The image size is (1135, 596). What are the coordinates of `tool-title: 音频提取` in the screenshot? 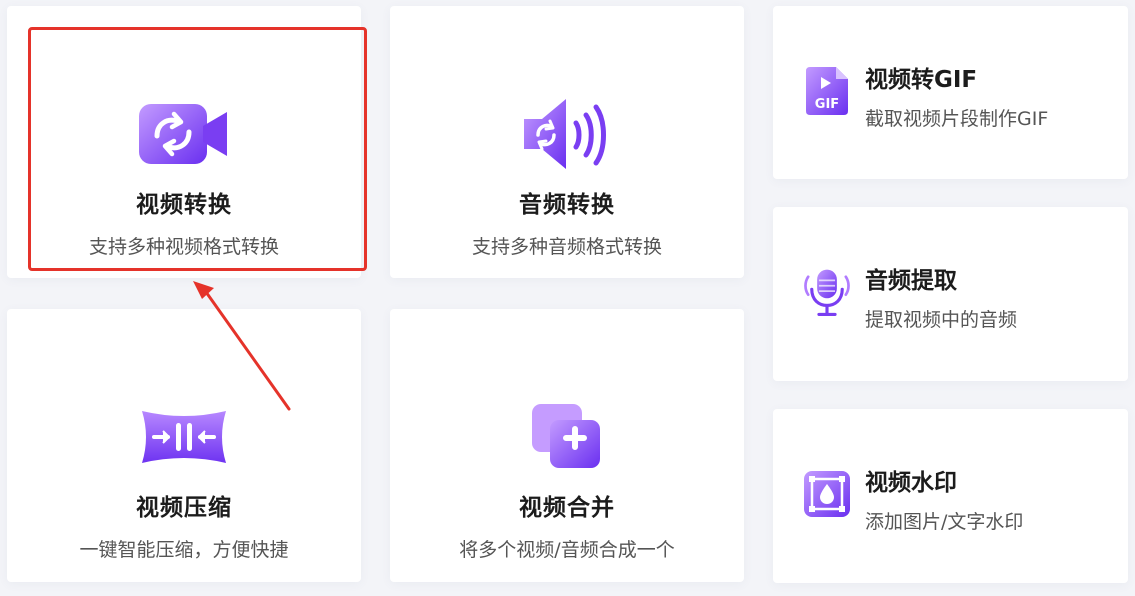 It's located at (911, 281).